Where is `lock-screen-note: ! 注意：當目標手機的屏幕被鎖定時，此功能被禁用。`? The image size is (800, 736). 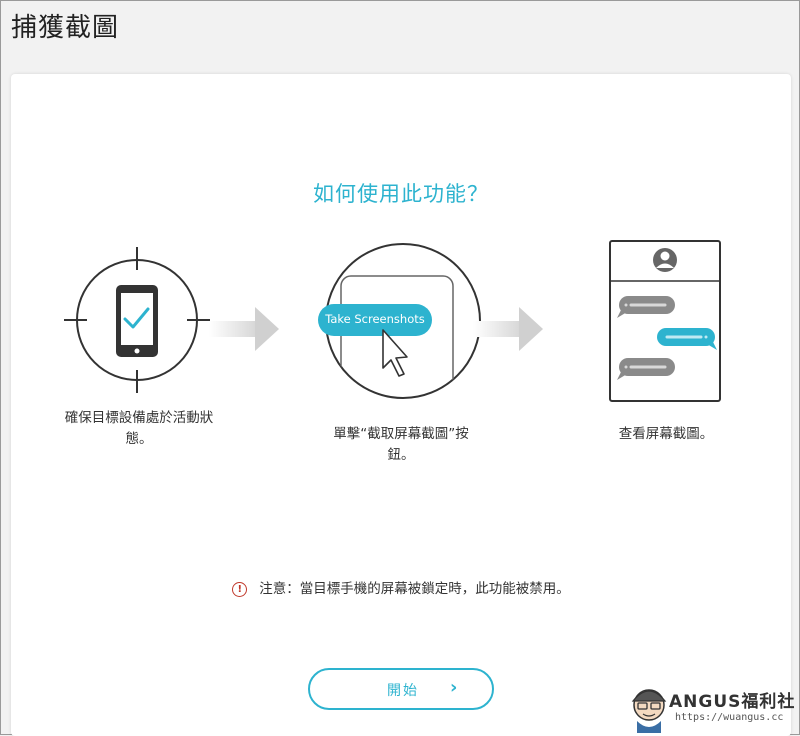 lock-screen-note: ! 注意：當目標手機的屏幕被鎖定時，此功能被禁用。 is located at coordinates (401, 587).